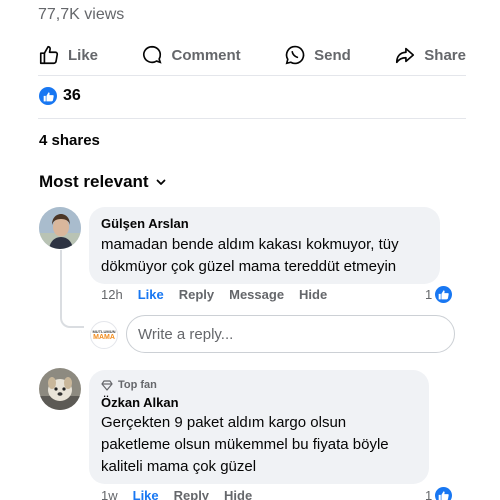 This screenshot has height=500, width=500. I want to click on comment-text-line: Gerçekten 9 paket aldım kargo olsun, so click(224, 422).